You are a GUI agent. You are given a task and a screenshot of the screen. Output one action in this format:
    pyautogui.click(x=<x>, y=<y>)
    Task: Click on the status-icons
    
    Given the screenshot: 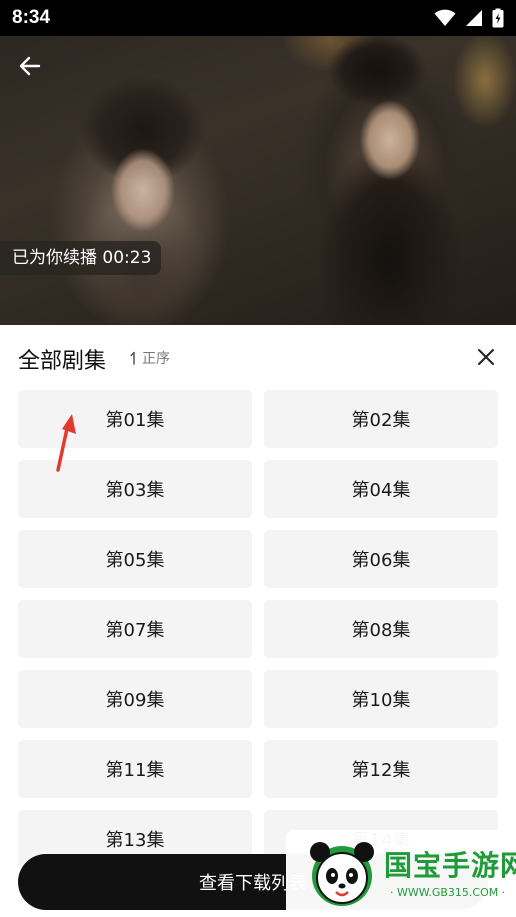 What is the action you would take?
    pyautogui.click(x=469, y=18)
    